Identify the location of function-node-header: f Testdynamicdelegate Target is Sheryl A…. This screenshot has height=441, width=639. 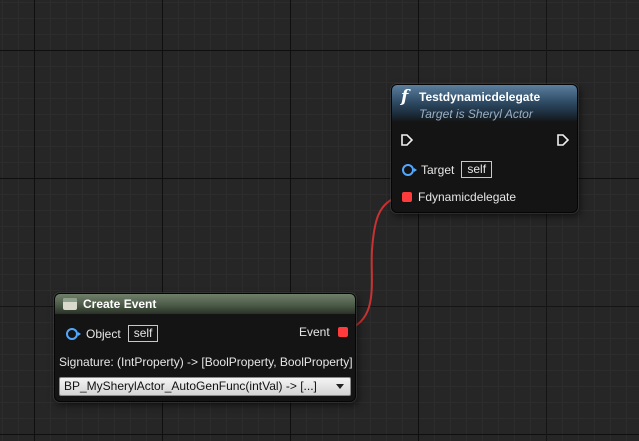
(484, 103).